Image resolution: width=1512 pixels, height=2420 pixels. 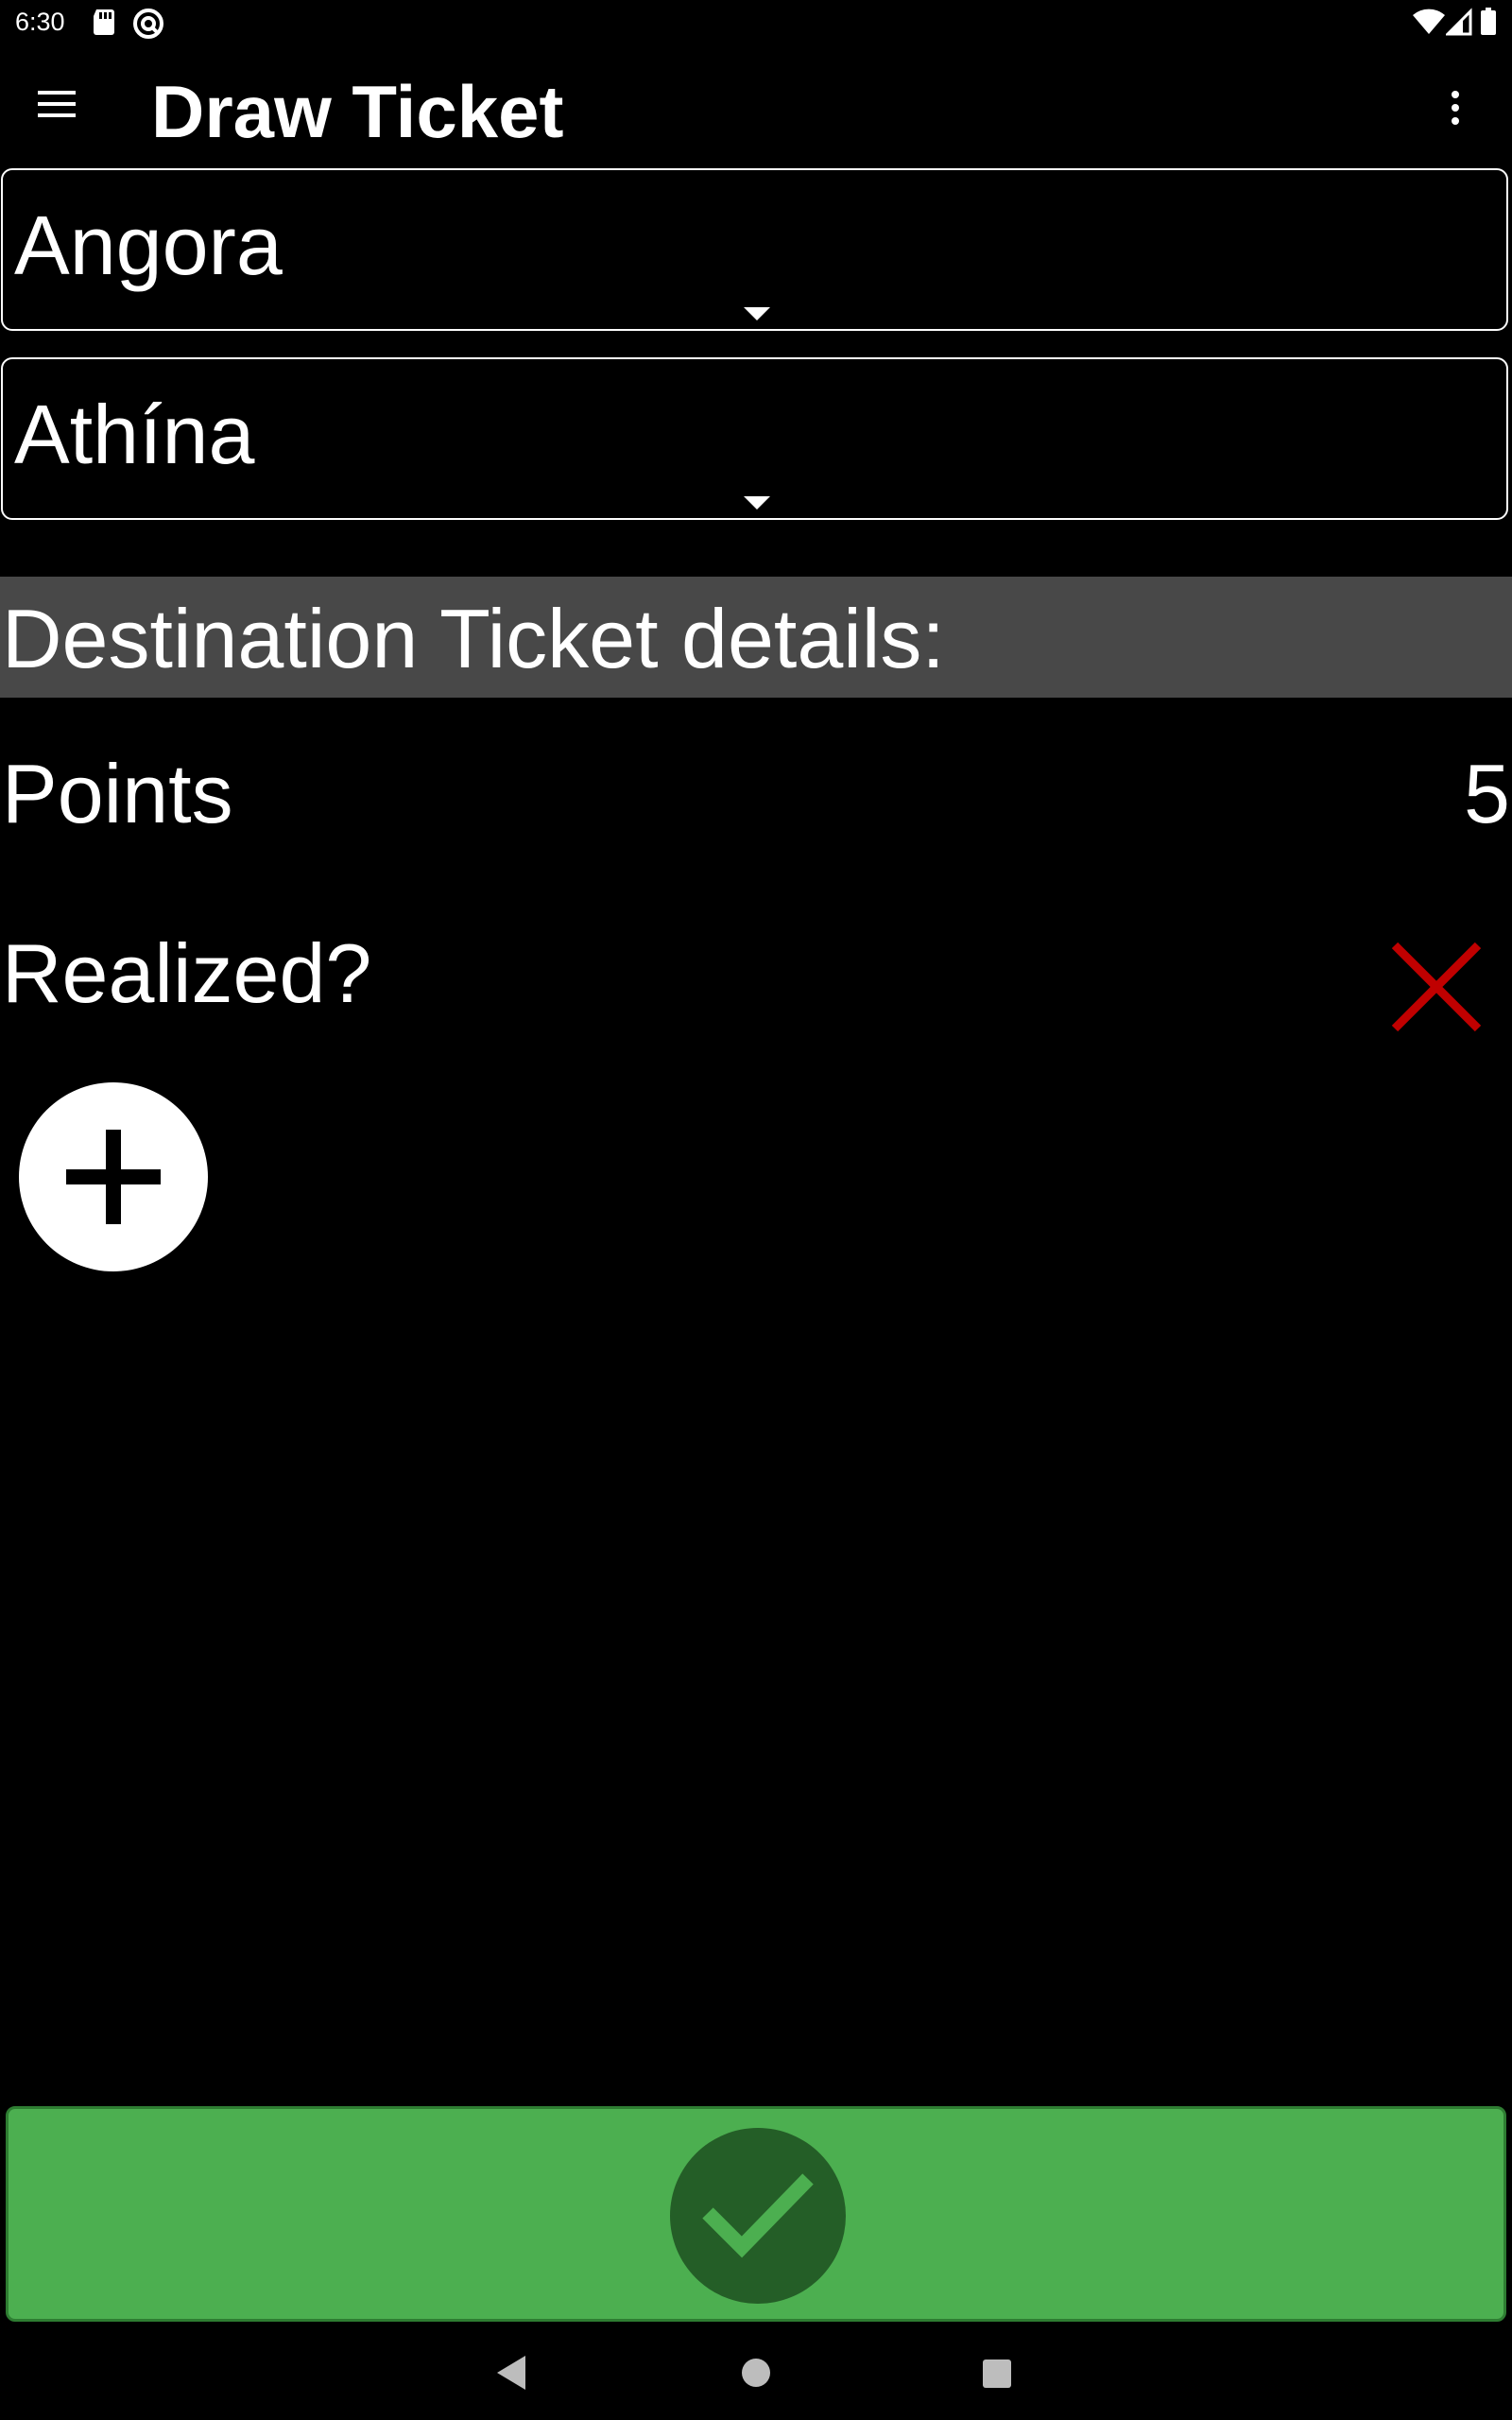 I want to click on origin-city-value: Angora, so click(x=148, y=245).